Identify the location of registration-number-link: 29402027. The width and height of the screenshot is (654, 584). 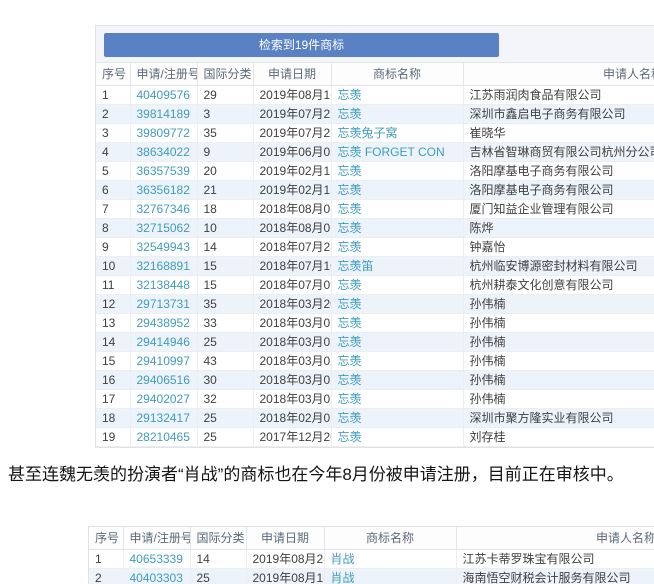
(163, 399).